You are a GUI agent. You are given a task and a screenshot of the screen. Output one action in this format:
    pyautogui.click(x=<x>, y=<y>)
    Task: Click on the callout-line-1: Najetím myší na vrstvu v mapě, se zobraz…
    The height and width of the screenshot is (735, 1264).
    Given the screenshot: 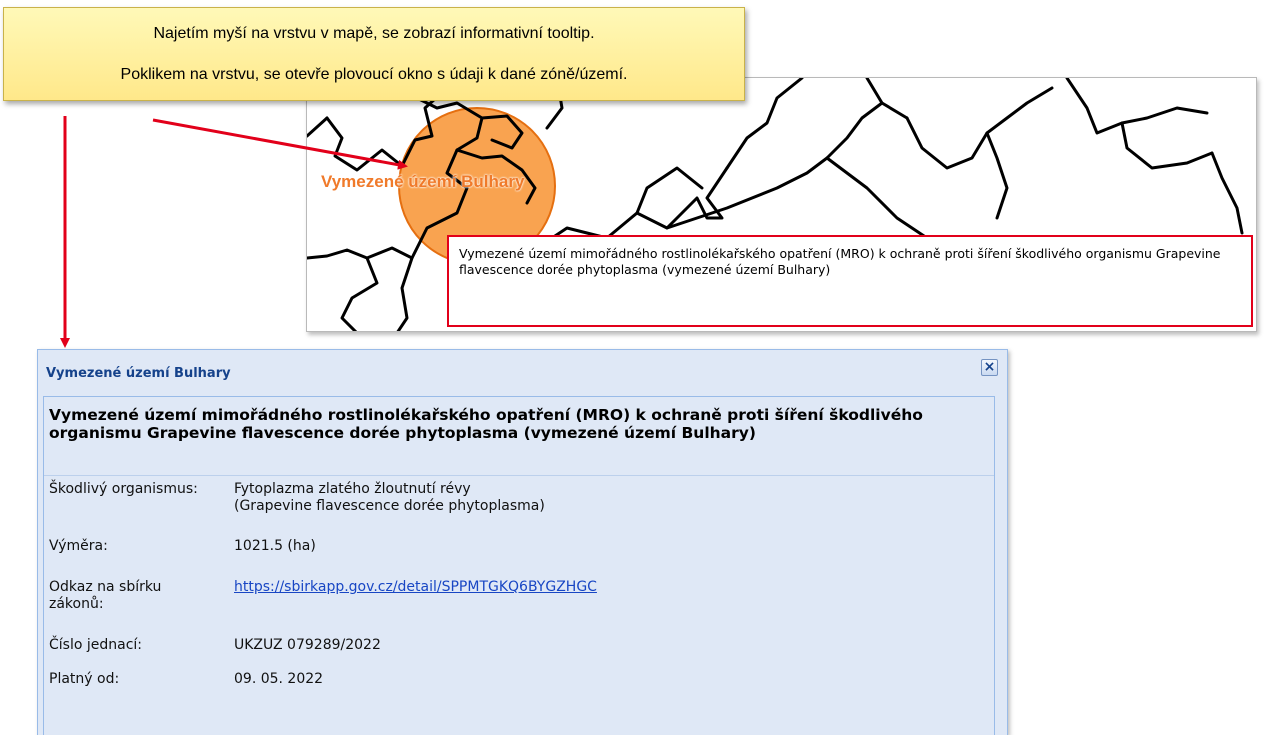 What is the action you would take?
    pyautogui.click(x=374, y=33)
    